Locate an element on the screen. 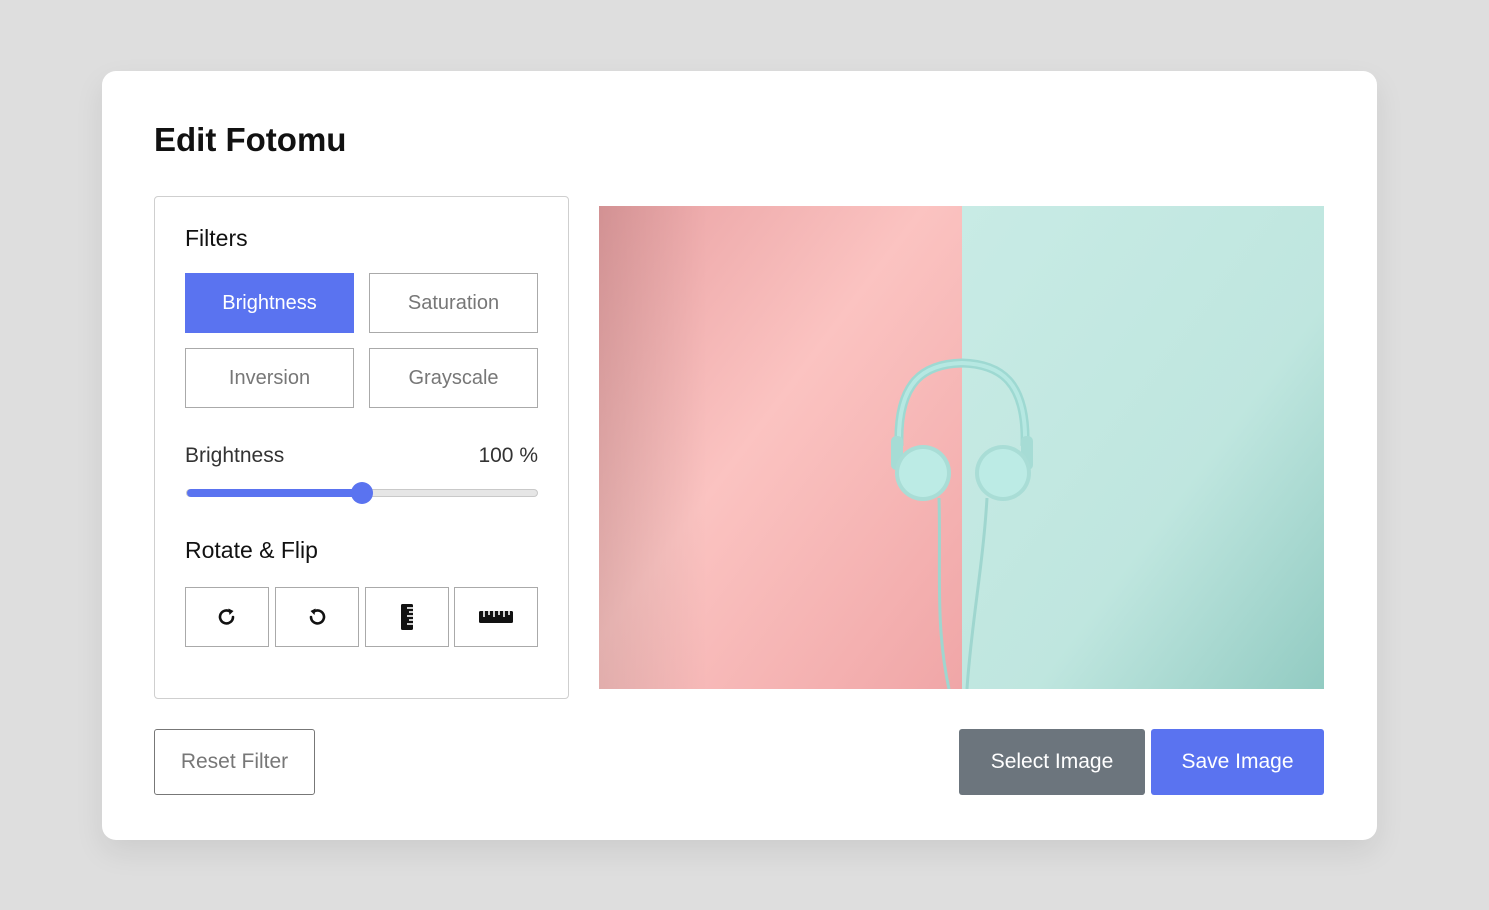 This screenshot has width=1489, height=910. slider-fill is located at coordinates (274, 493).